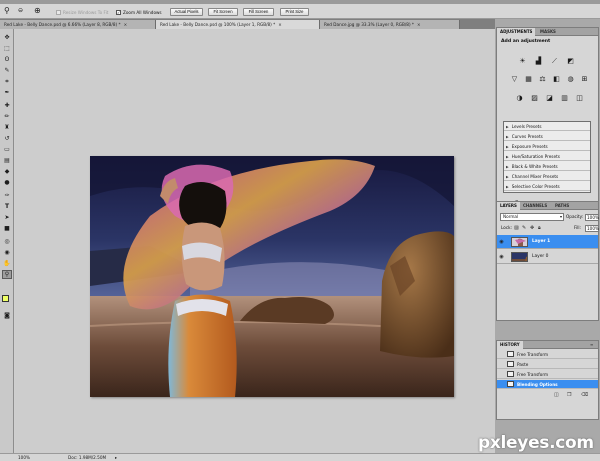 This screenshot has width=600, height=461. What do you see at coordinates (7, 92) in the screenshot?
I see `eyedropper-tool-icon: ✒` at bounding box center [7, 92].